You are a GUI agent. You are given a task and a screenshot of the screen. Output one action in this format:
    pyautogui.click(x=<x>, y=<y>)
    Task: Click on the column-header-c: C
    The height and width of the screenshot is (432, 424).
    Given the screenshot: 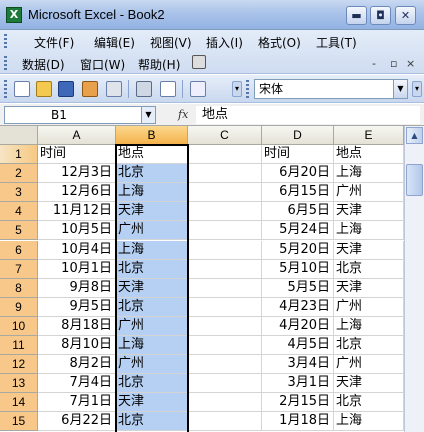 What is the action you would take?
    pyautogui.click(x=225, y=135)
    